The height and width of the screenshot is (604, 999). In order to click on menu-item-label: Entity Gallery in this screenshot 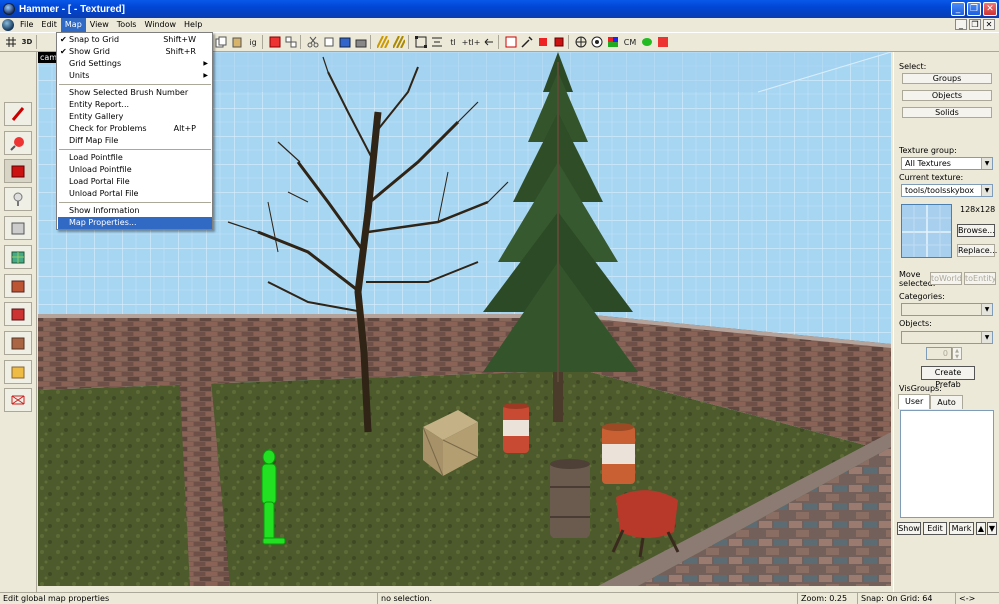, I will do `click(96, 116)`.